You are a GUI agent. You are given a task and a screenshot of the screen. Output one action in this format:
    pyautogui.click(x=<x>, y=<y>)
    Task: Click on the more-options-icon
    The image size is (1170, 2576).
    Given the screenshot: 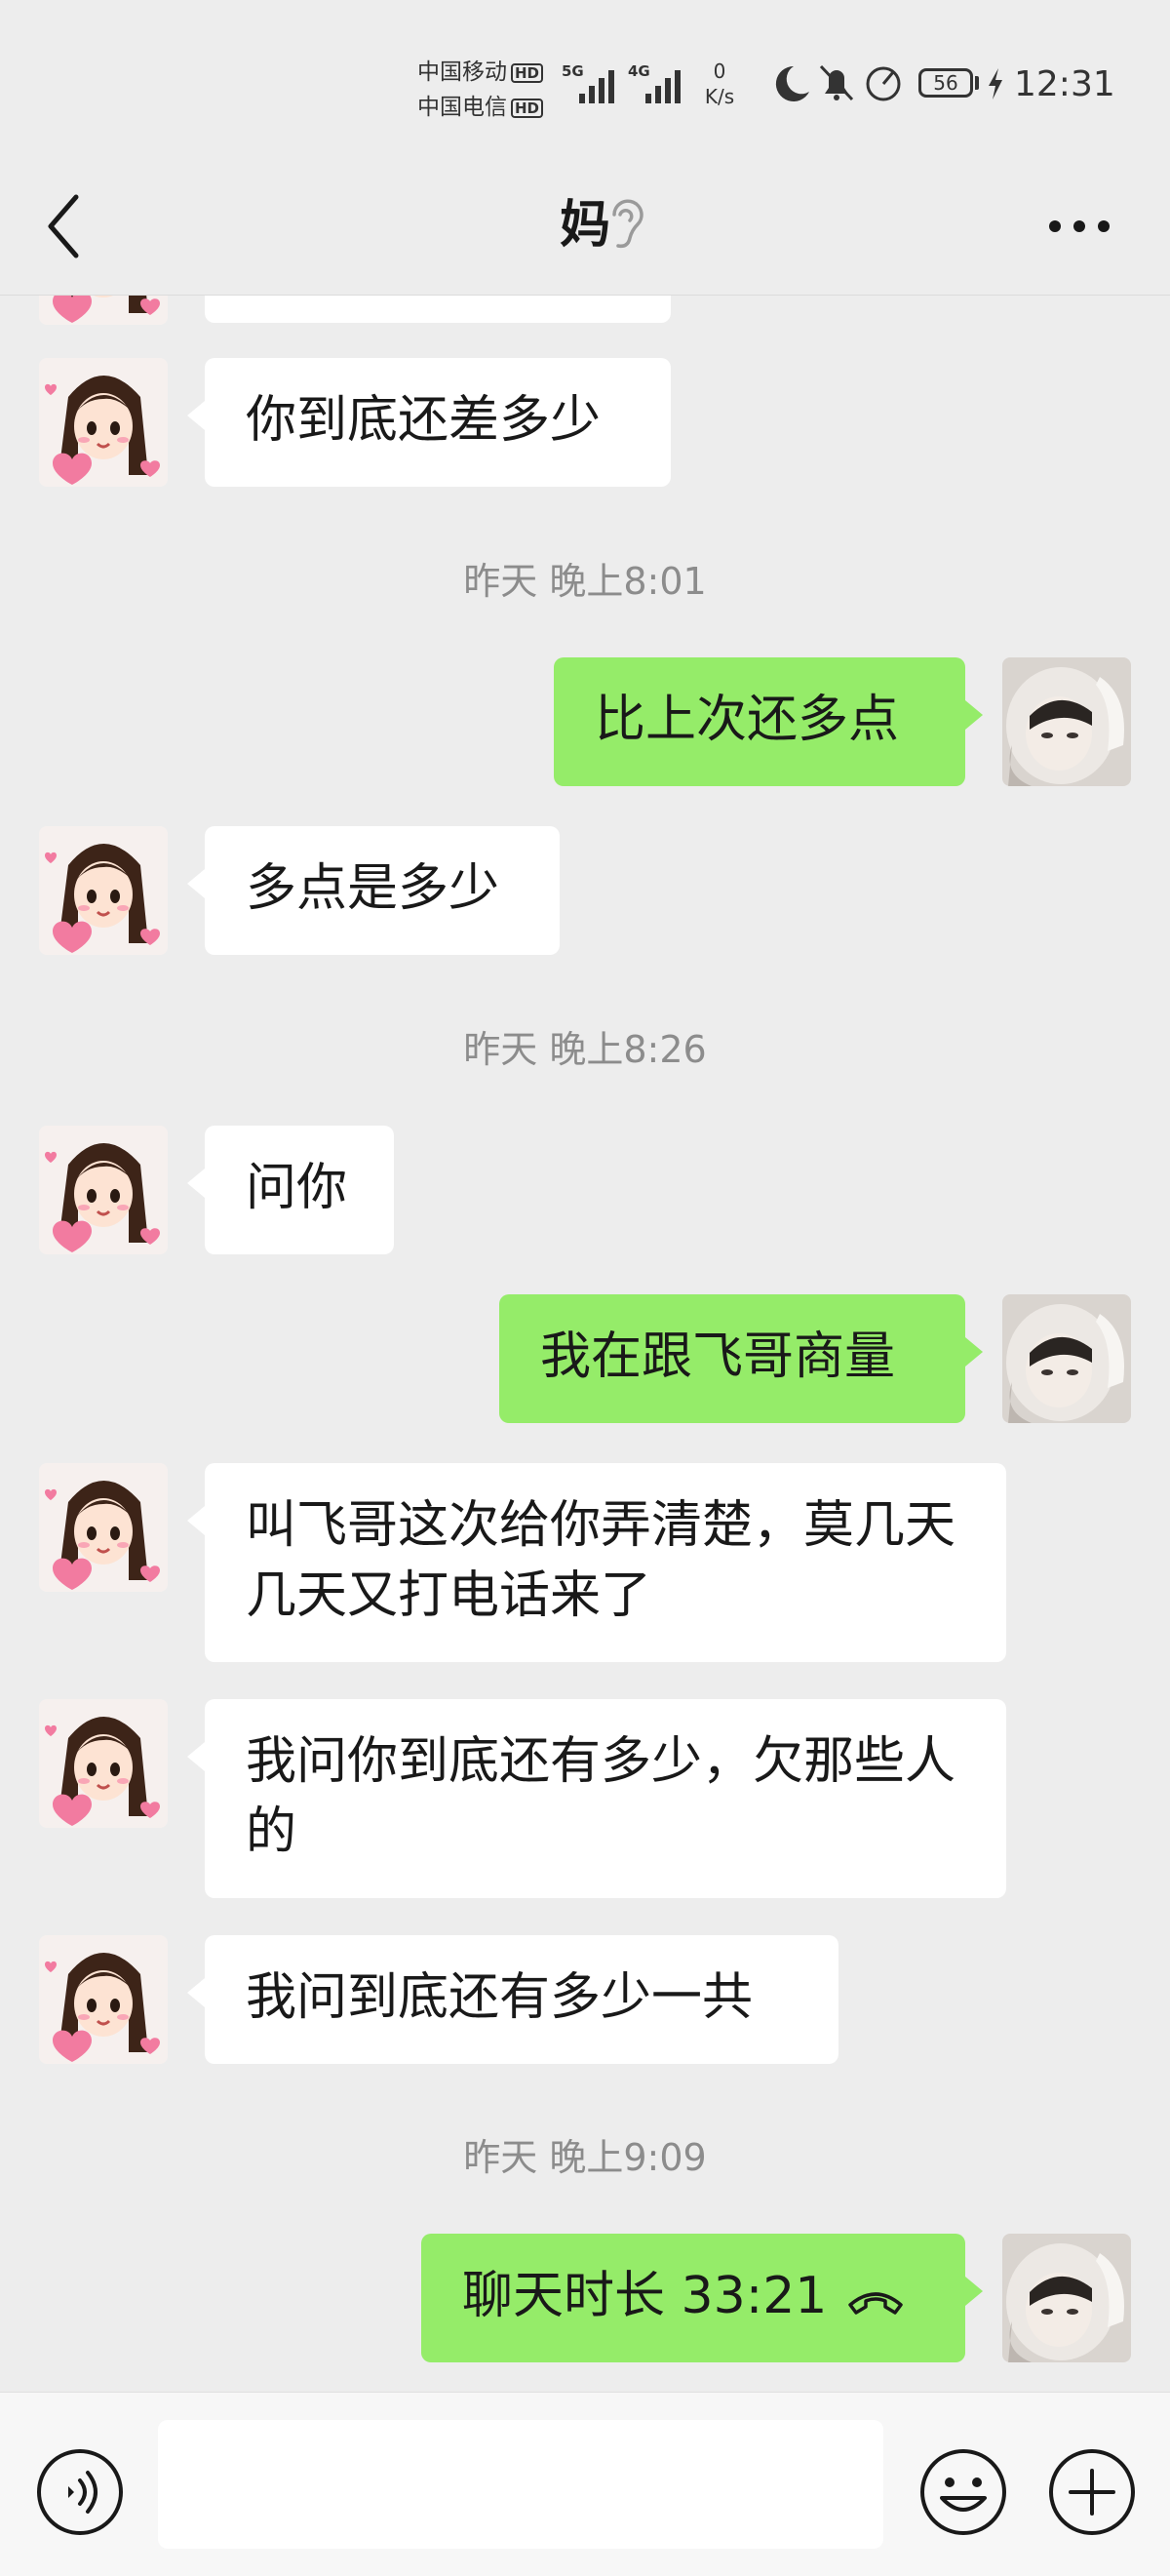 What is the action you would take?
    pyautogui.click(x=1079, y=226)
    